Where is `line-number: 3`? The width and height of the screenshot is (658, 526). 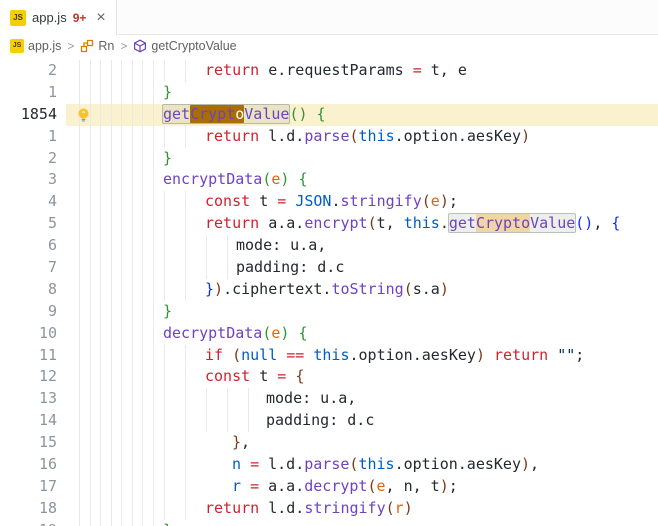
line-number: 3 is located at coordinates (28, 180).